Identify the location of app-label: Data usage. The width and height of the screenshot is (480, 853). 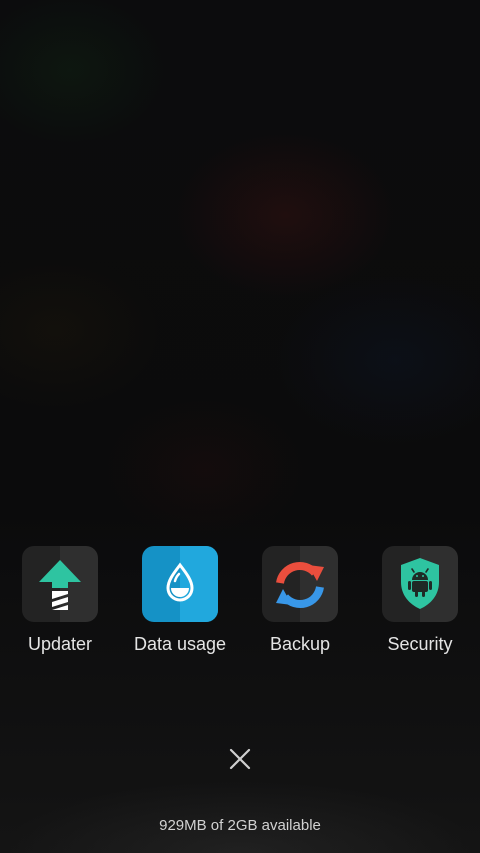
(180, 644).